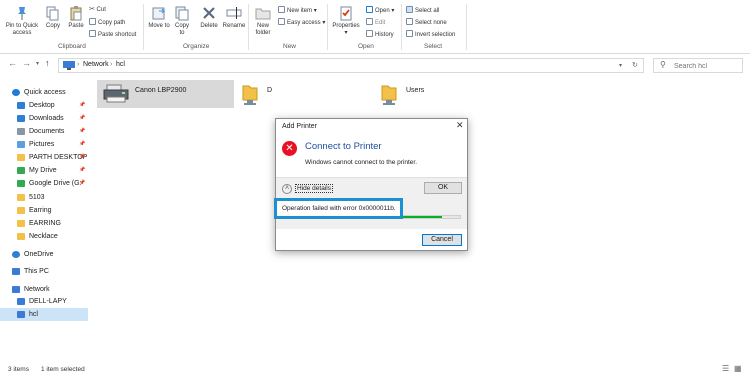 The width and height of the screenshot is (750, 375). I want to click on forward-arrow-icon: →, so click(26, 63).